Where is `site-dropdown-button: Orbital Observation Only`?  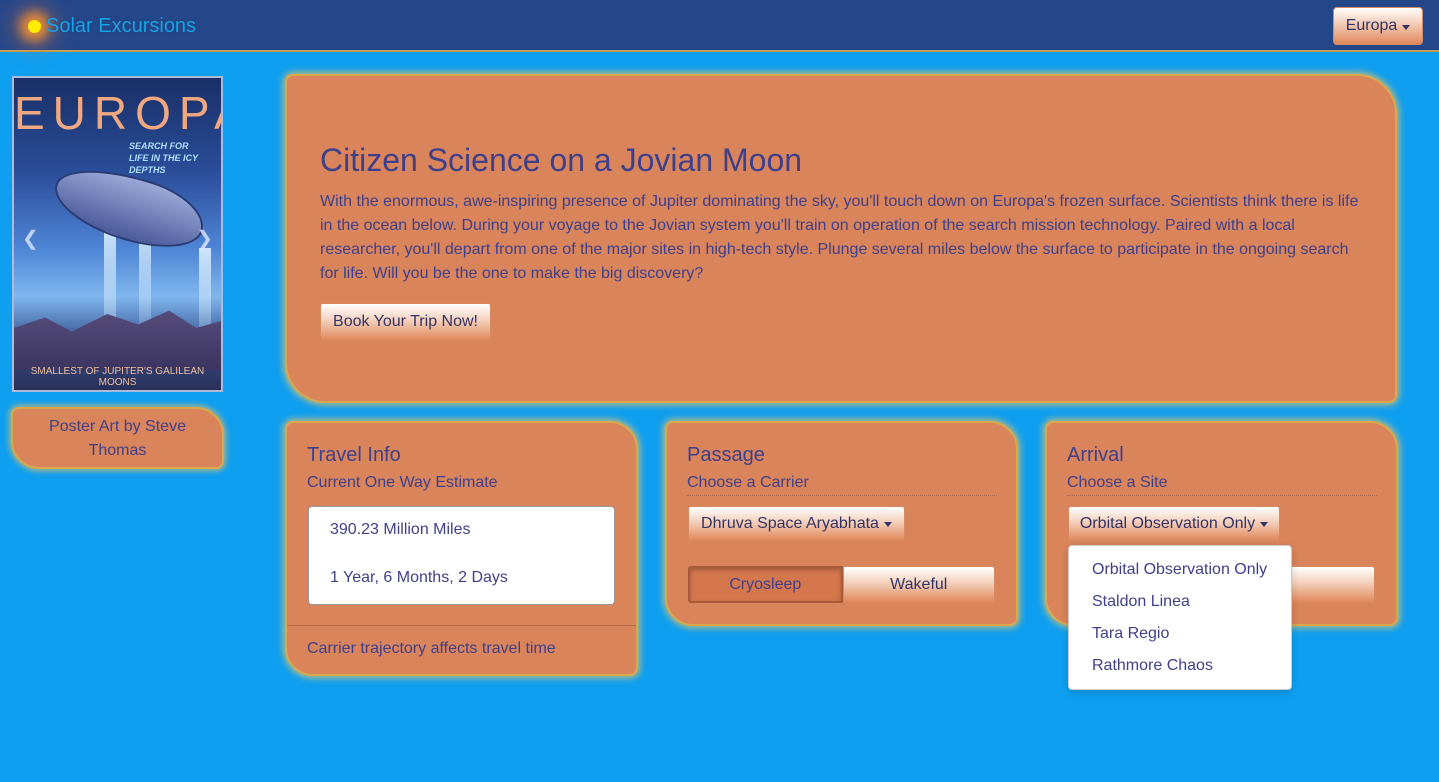
site-dropdown-button: Orbital Observation Only is located at coordinates (1174, 523).